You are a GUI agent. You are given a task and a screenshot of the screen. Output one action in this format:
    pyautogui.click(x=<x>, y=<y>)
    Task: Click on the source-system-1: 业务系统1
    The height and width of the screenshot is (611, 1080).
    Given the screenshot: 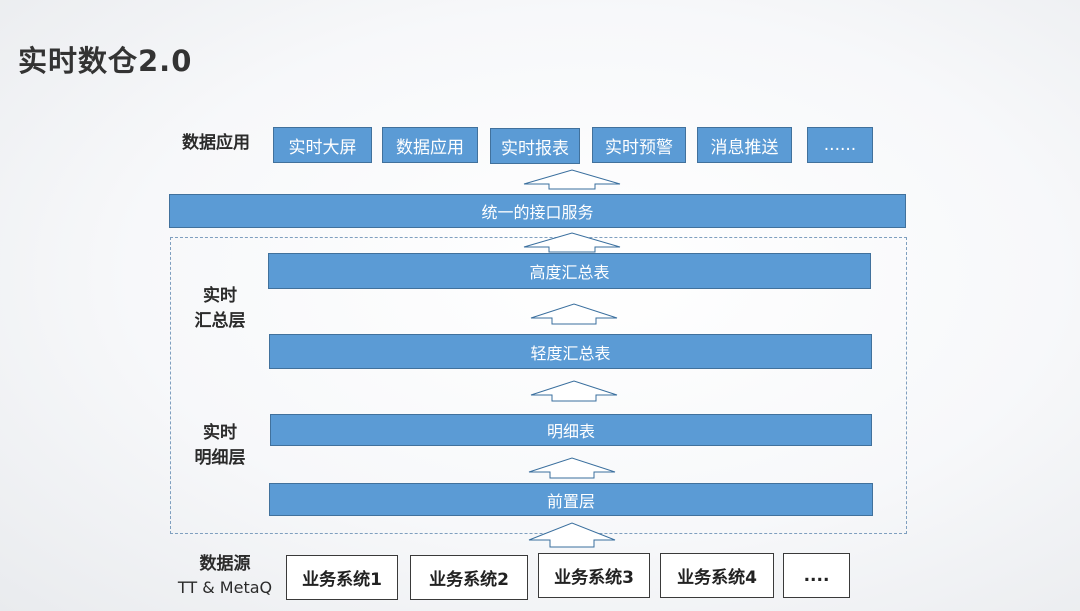 What is the action you would take?
    pyautogui.click(x=342, y=577)
    